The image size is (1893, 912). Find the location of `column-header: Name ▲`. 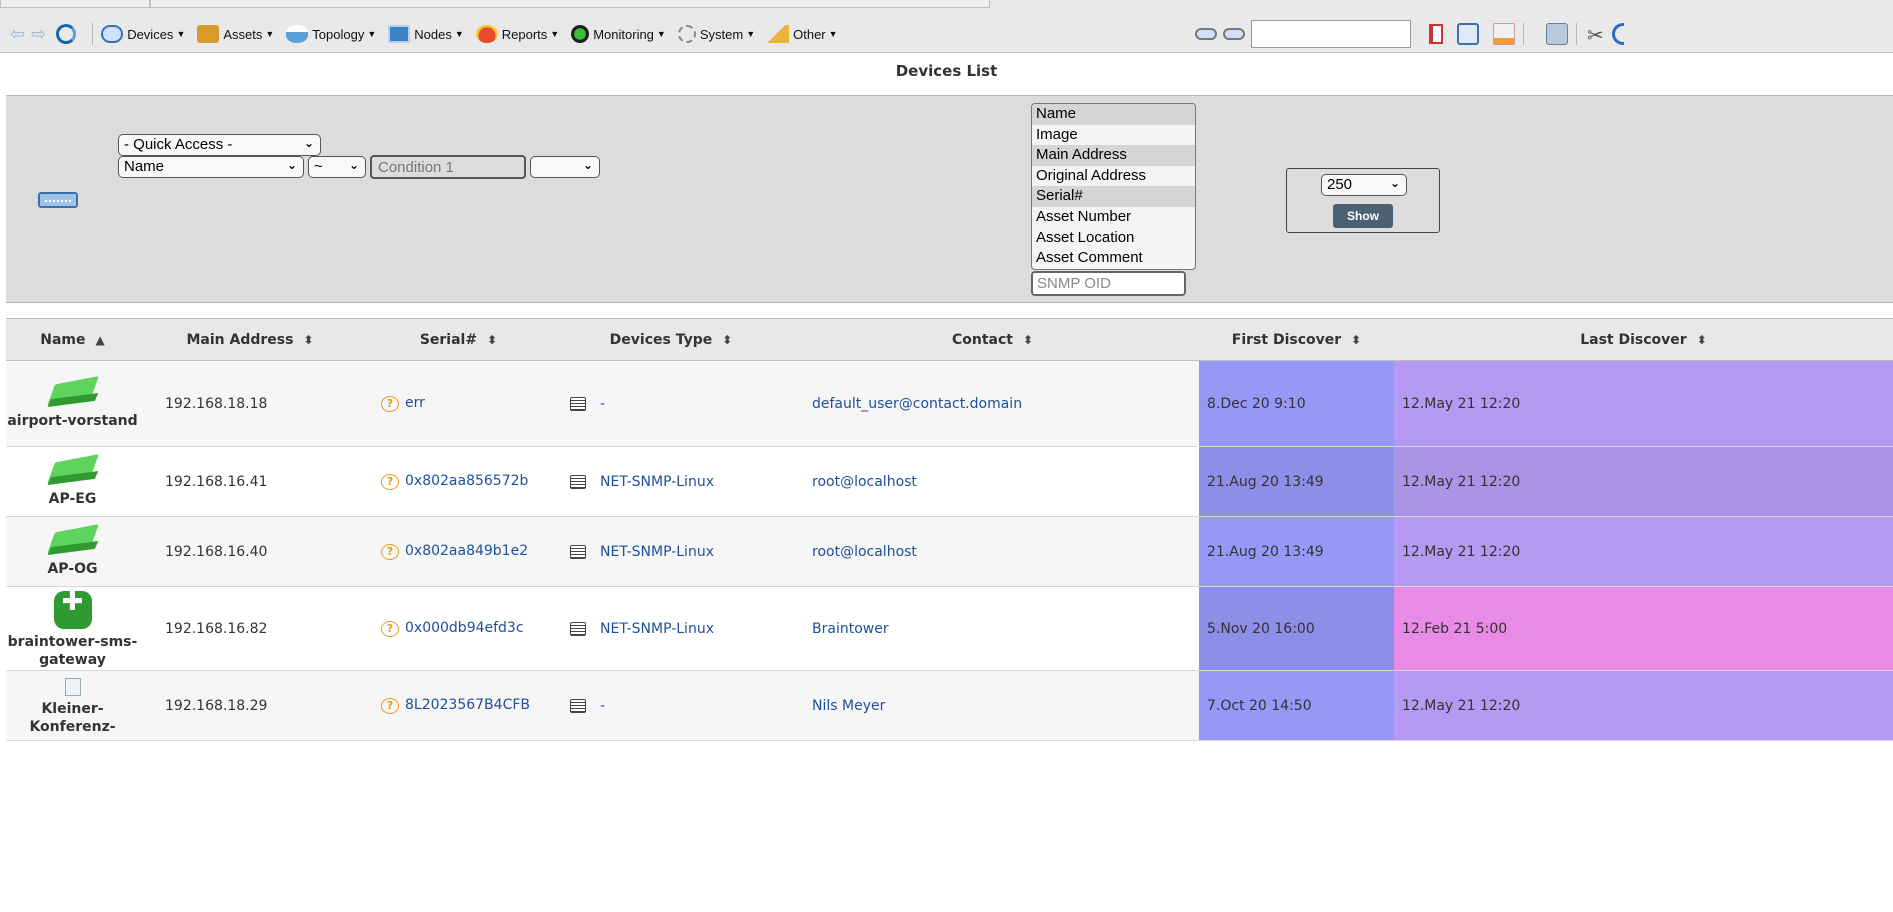

column-header: Name ▲ is located at coordinates (72, 339).